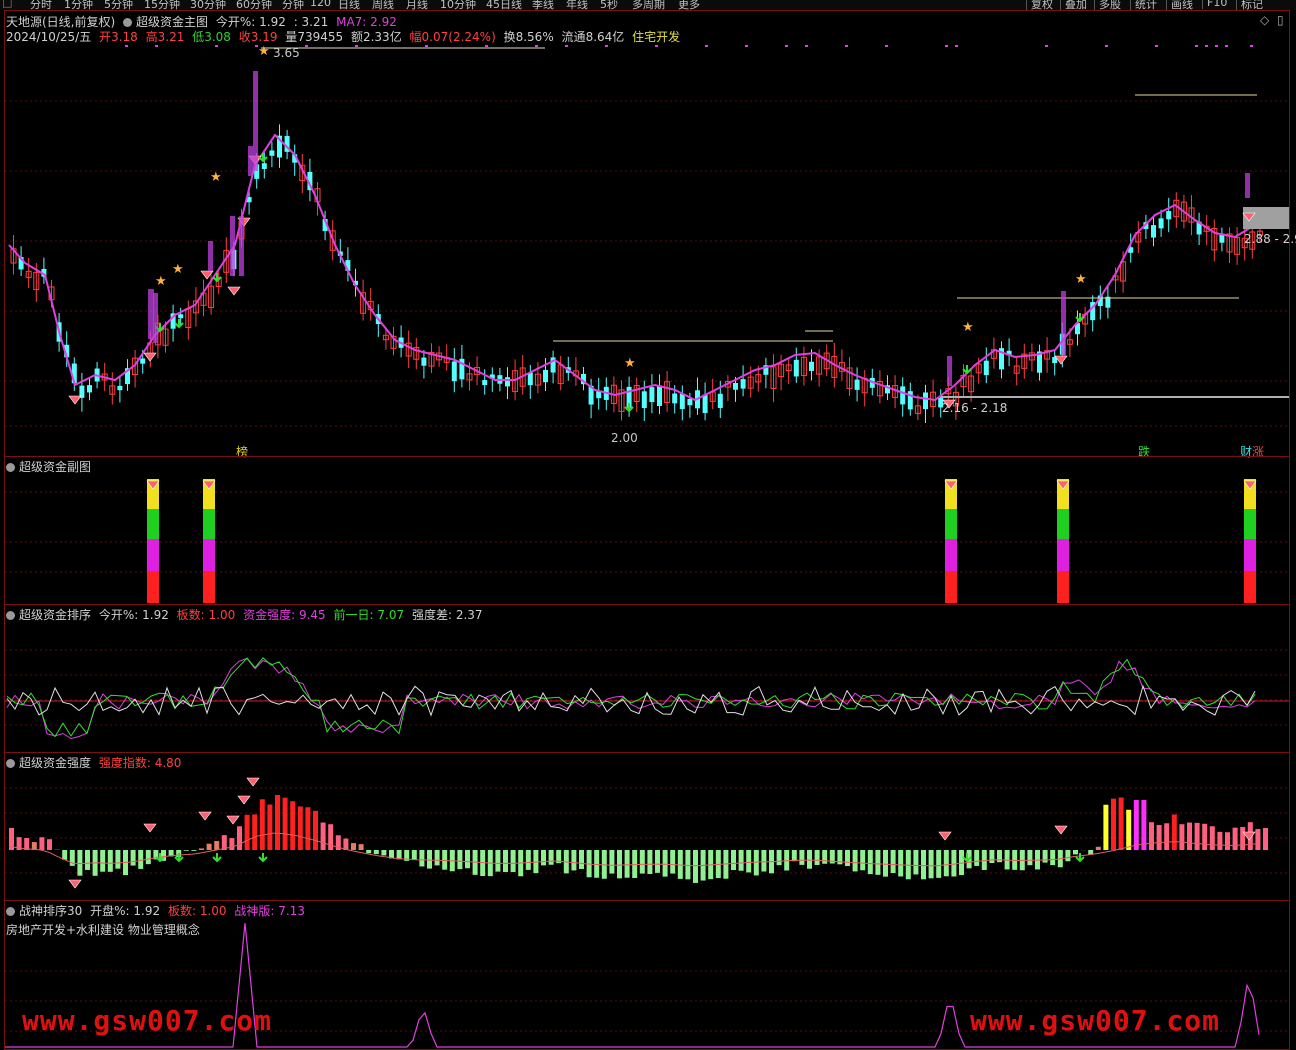  I want to click on tab-45day: 45日线, so click(504, 5).